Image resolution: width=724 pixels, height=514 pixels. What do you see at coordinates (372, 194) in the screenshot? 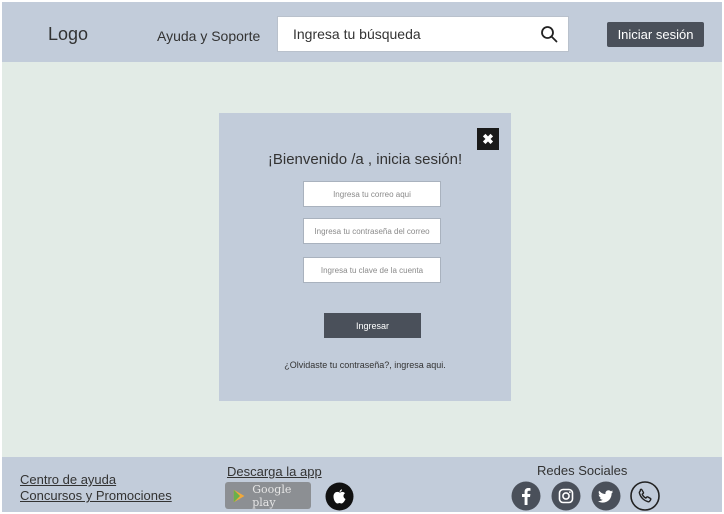
I see `email-field` at bounding box center [372, 194].